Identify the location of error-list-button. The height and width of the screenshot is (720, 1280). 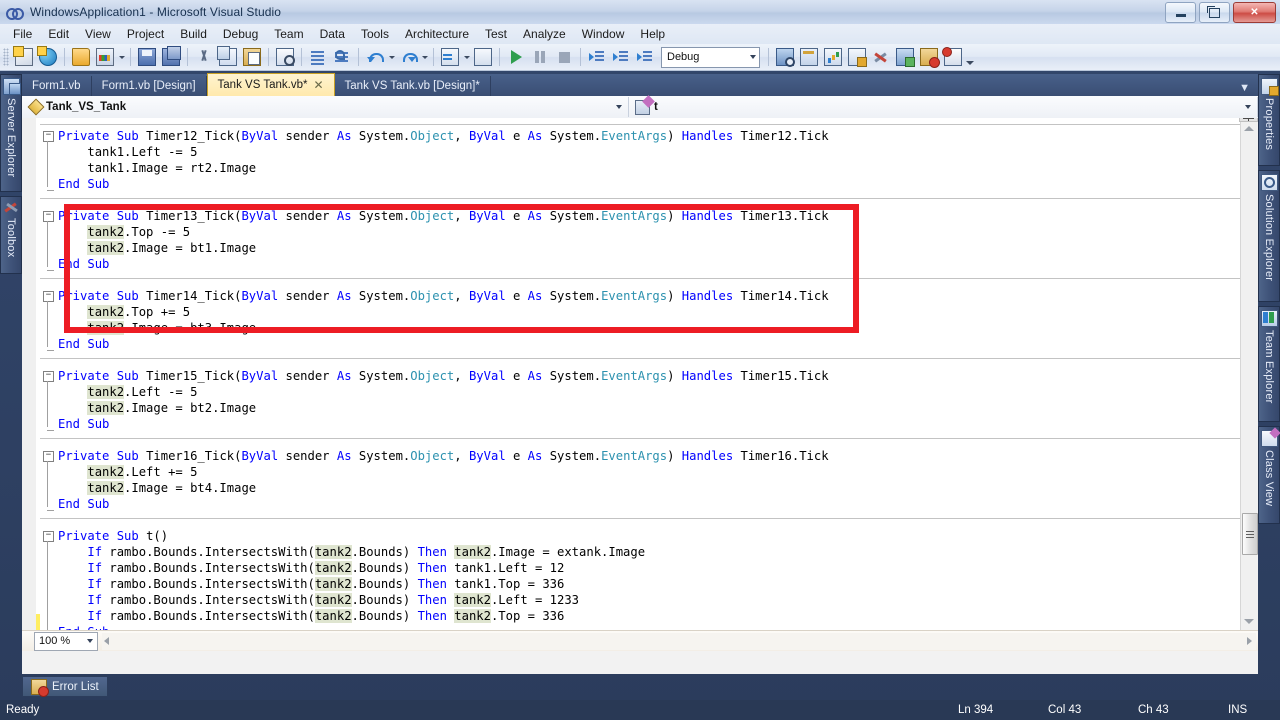
(929, 57).